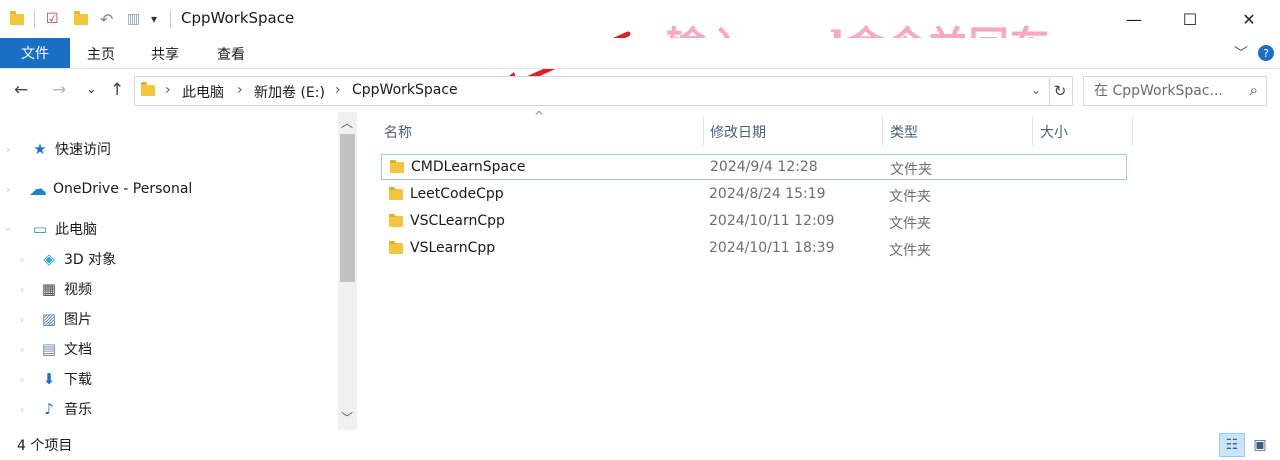 The height and width of the screenshot is (460, 1280). I want to click on table-row: VSCLearnCpp 2024/10/11 12:09 文件夹, so click(754, 222).